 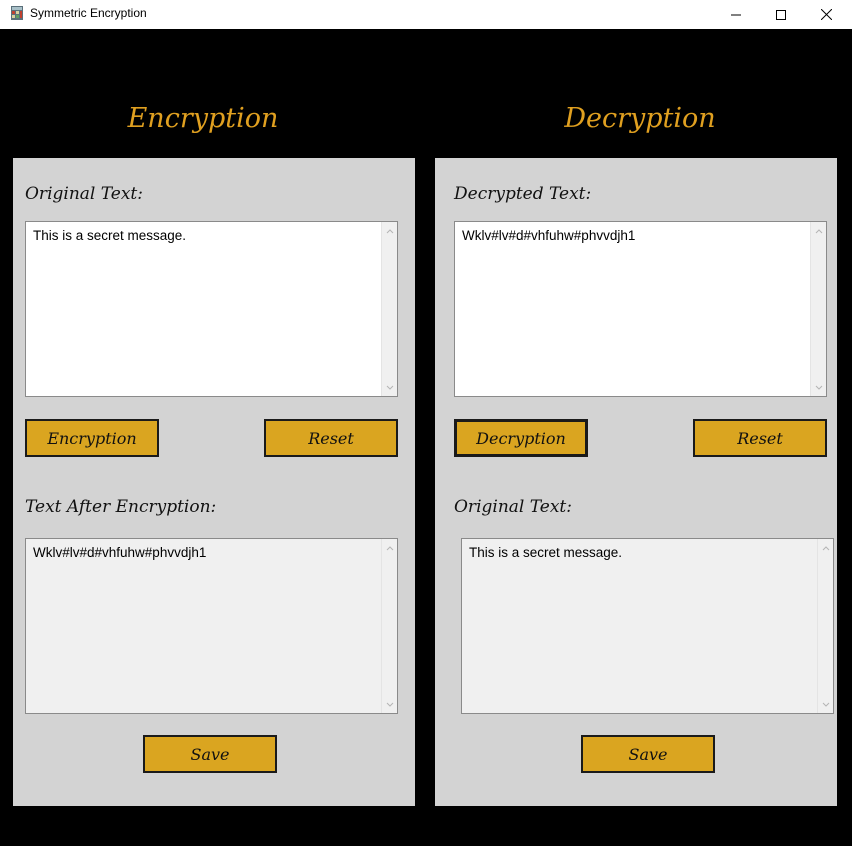 I want to click on minimize-button, so click(x=736, y=14).